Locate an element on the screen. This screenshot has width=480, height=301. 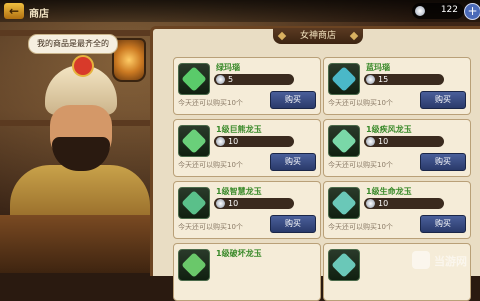
add-currency-button: + is located at coordinates (472, 11).